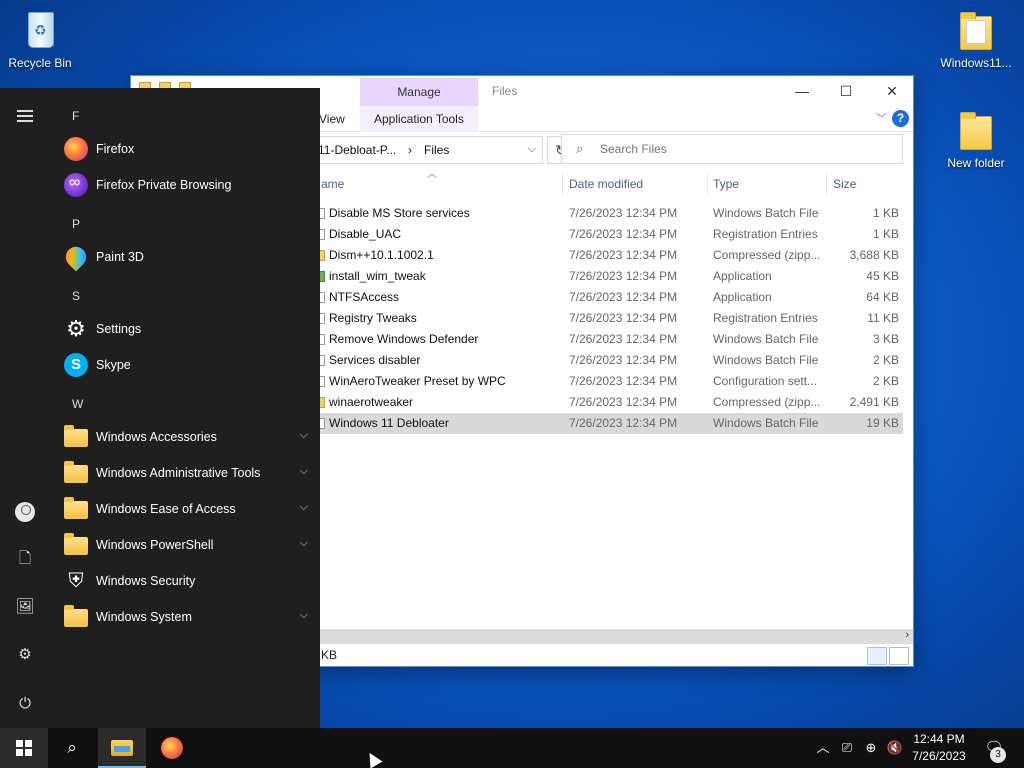 This screenshot has width=1024, height=768. What do you see at coordinates (419, 92) in the screenshot?
I see `tab-manage: Manage` at bounding box center [419, 92].